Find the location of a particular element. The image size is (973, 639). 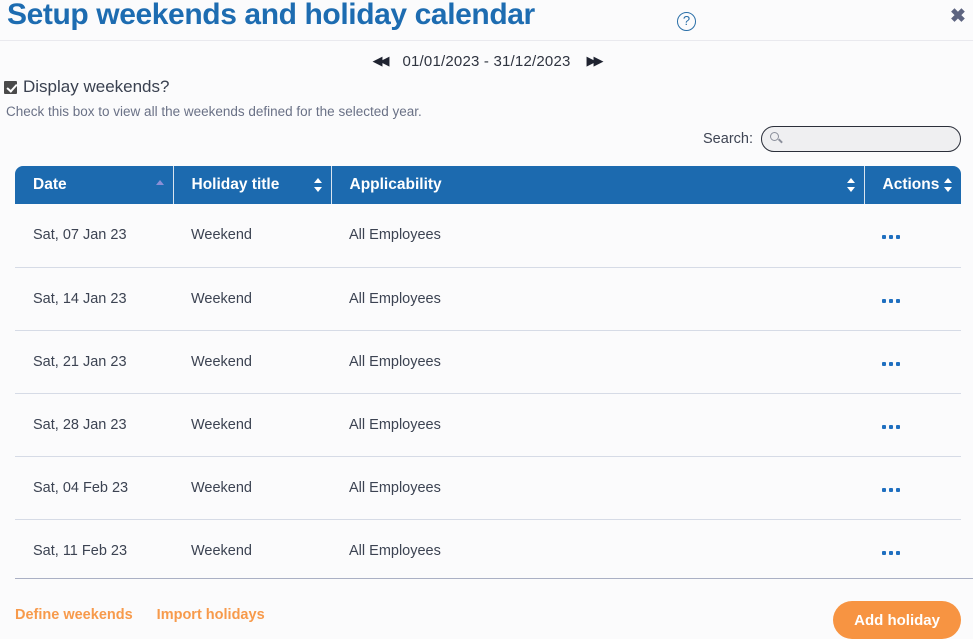

previous-year-icon: ◀◀ is located at coordinates (379, 61).